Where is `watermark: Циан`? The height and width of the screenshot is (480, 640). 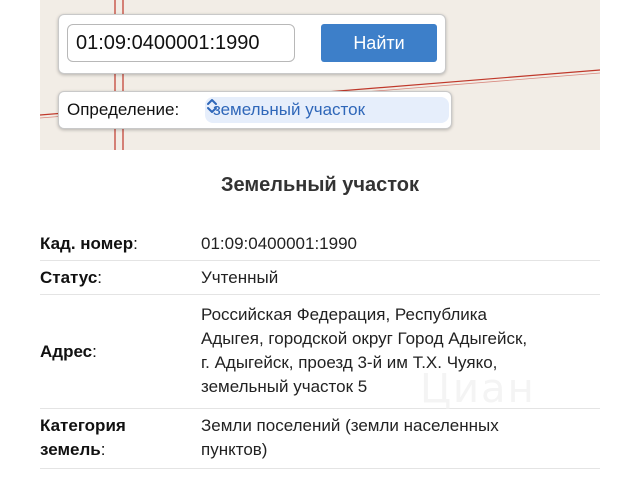
watermark: Циан is located at coordinates (478, 389).